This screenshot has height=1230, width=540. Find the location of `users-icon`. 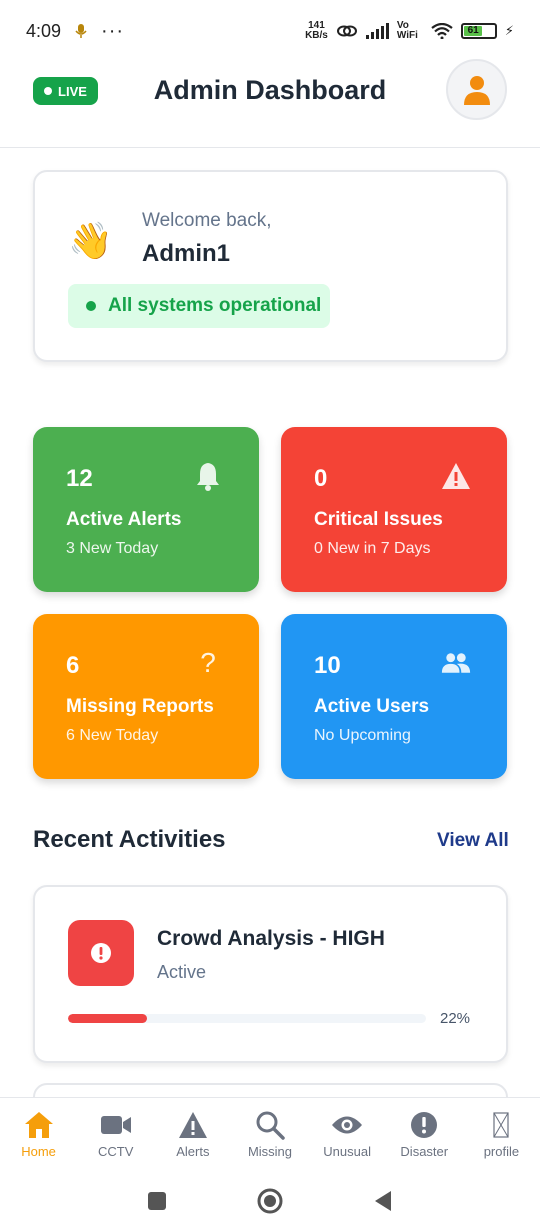

users-icon is located at coordinates (456, 663).